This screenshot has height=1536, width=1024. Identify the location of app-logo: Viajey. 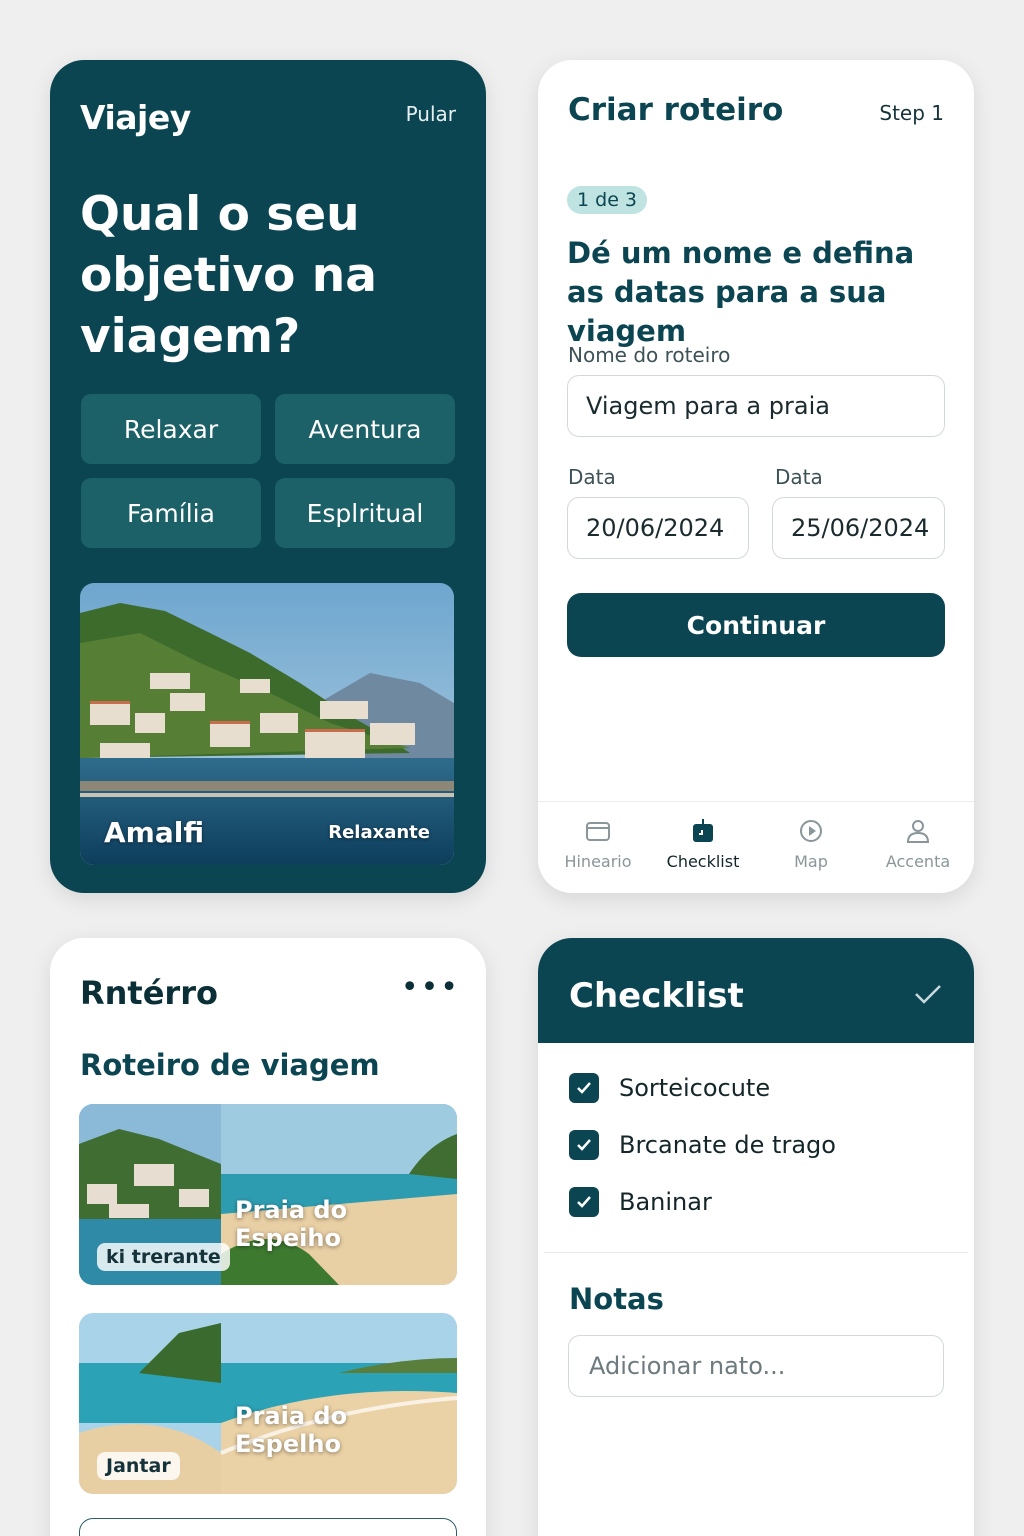
(135, 117).